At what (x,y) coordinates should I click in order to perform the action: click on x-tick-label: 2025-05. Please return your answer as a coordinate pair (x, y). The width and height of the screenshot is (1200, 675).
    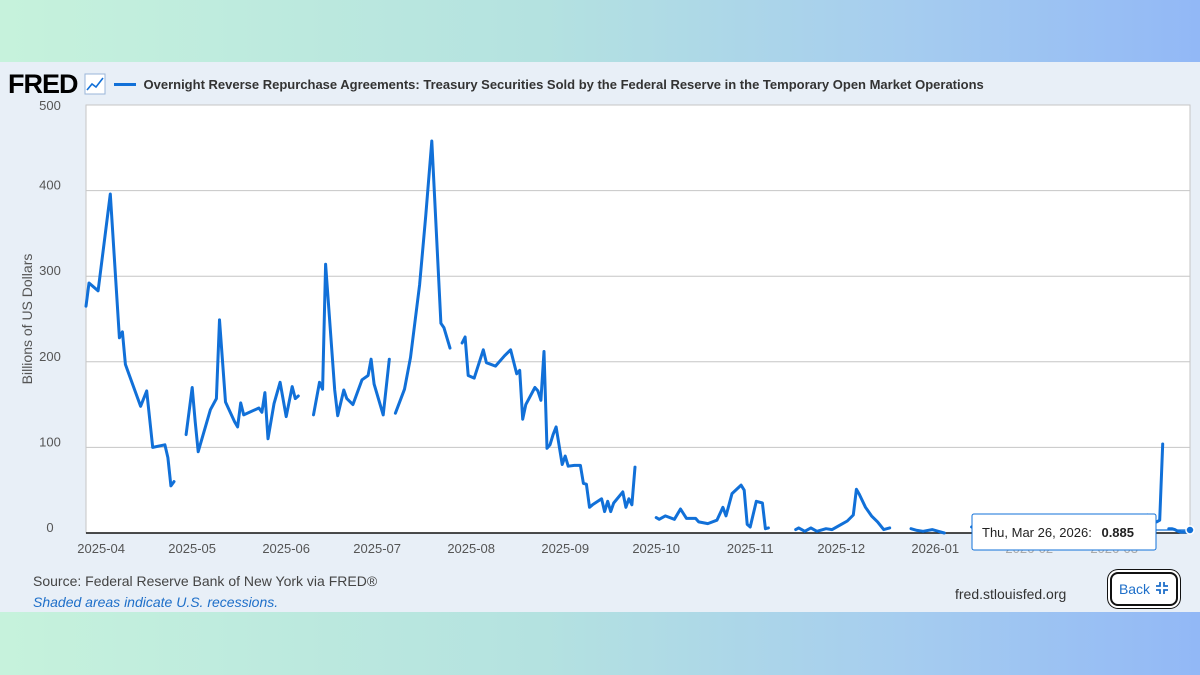
    Looking at the image, I should click on (192, 548).